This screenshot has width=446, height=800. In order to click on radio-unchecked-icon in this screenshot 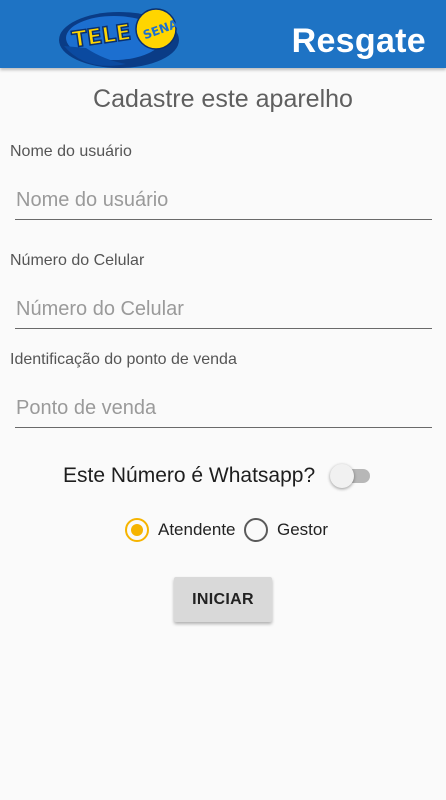, I will do `click(256, 530)`.